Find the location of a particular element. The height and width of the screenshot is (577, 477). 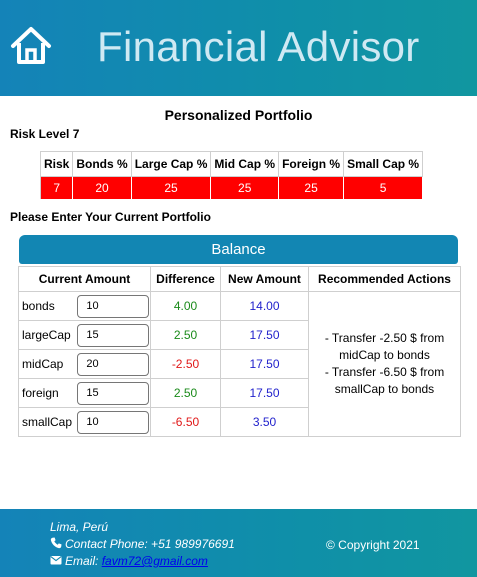

asset-name: largeCap is located at coordinates (46, 335).